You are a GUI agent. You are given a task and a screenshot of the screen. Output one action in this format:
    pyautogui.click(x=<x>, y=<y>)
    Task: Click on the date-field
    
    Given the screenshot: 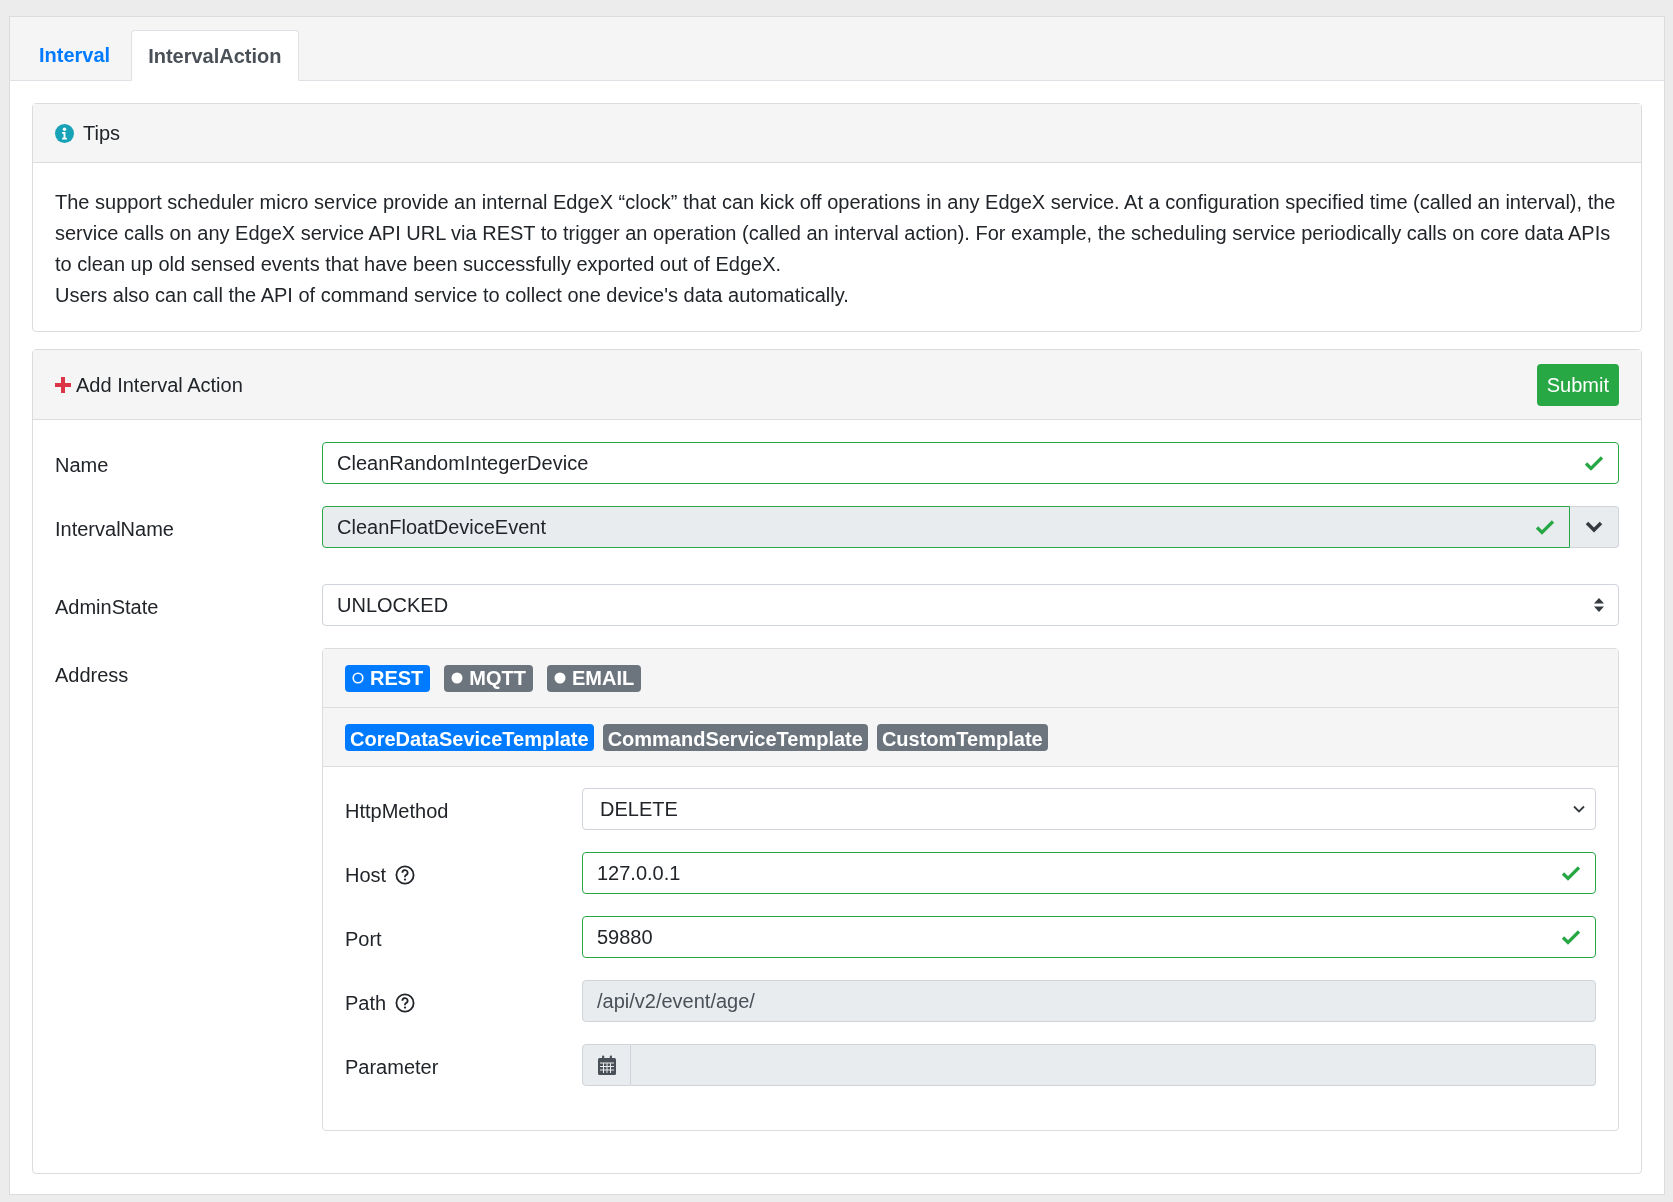 What is the action you would take?
    pyautogui.click(x=1113, y=1065)
    